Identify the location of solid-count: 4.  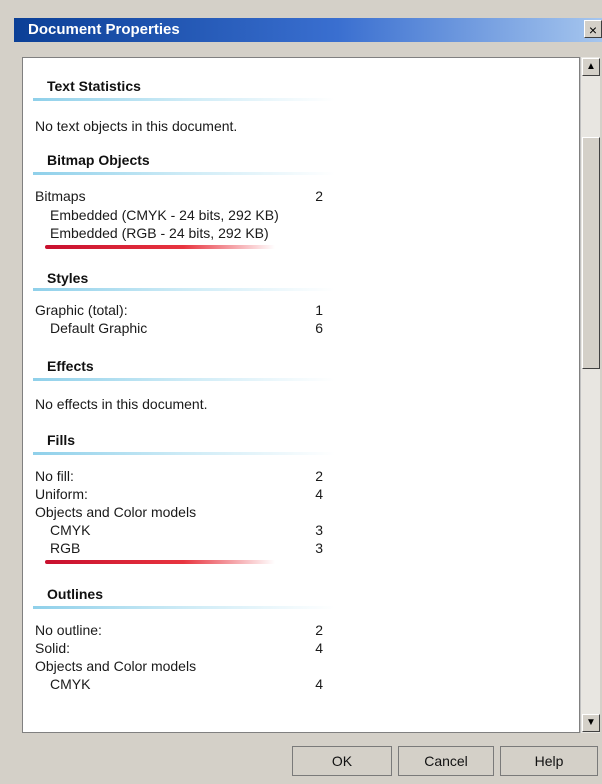
(319, 648).